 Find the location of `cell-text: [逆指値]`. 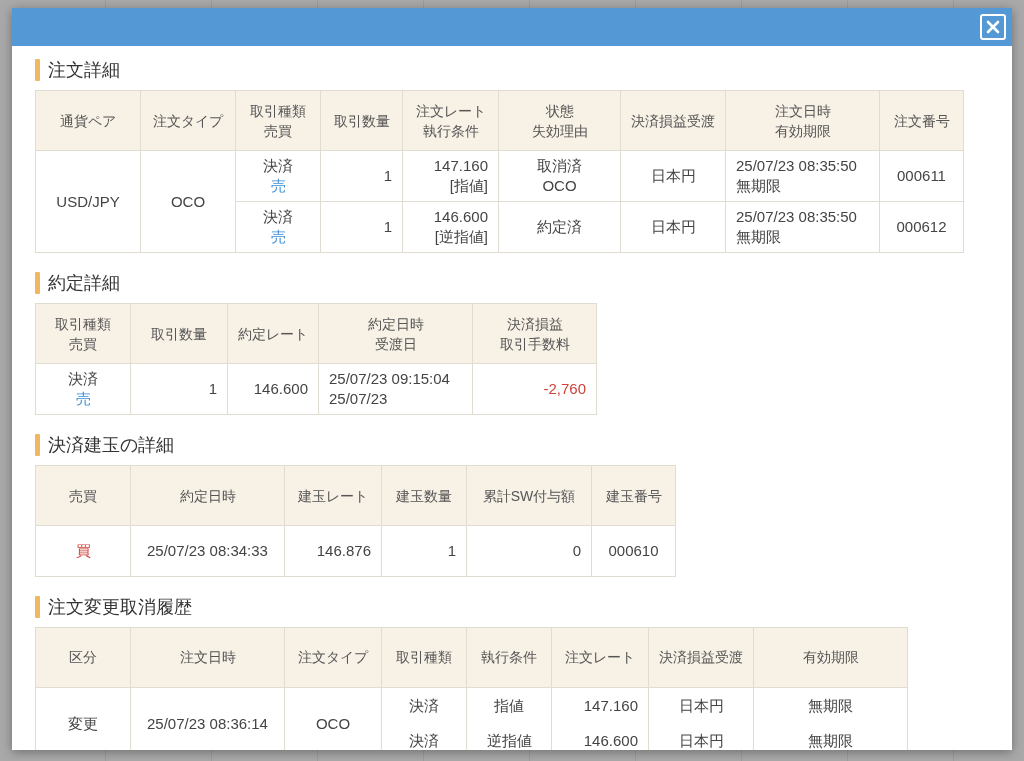

cell-text: [逆指値] is located at coordinates (460, 237).